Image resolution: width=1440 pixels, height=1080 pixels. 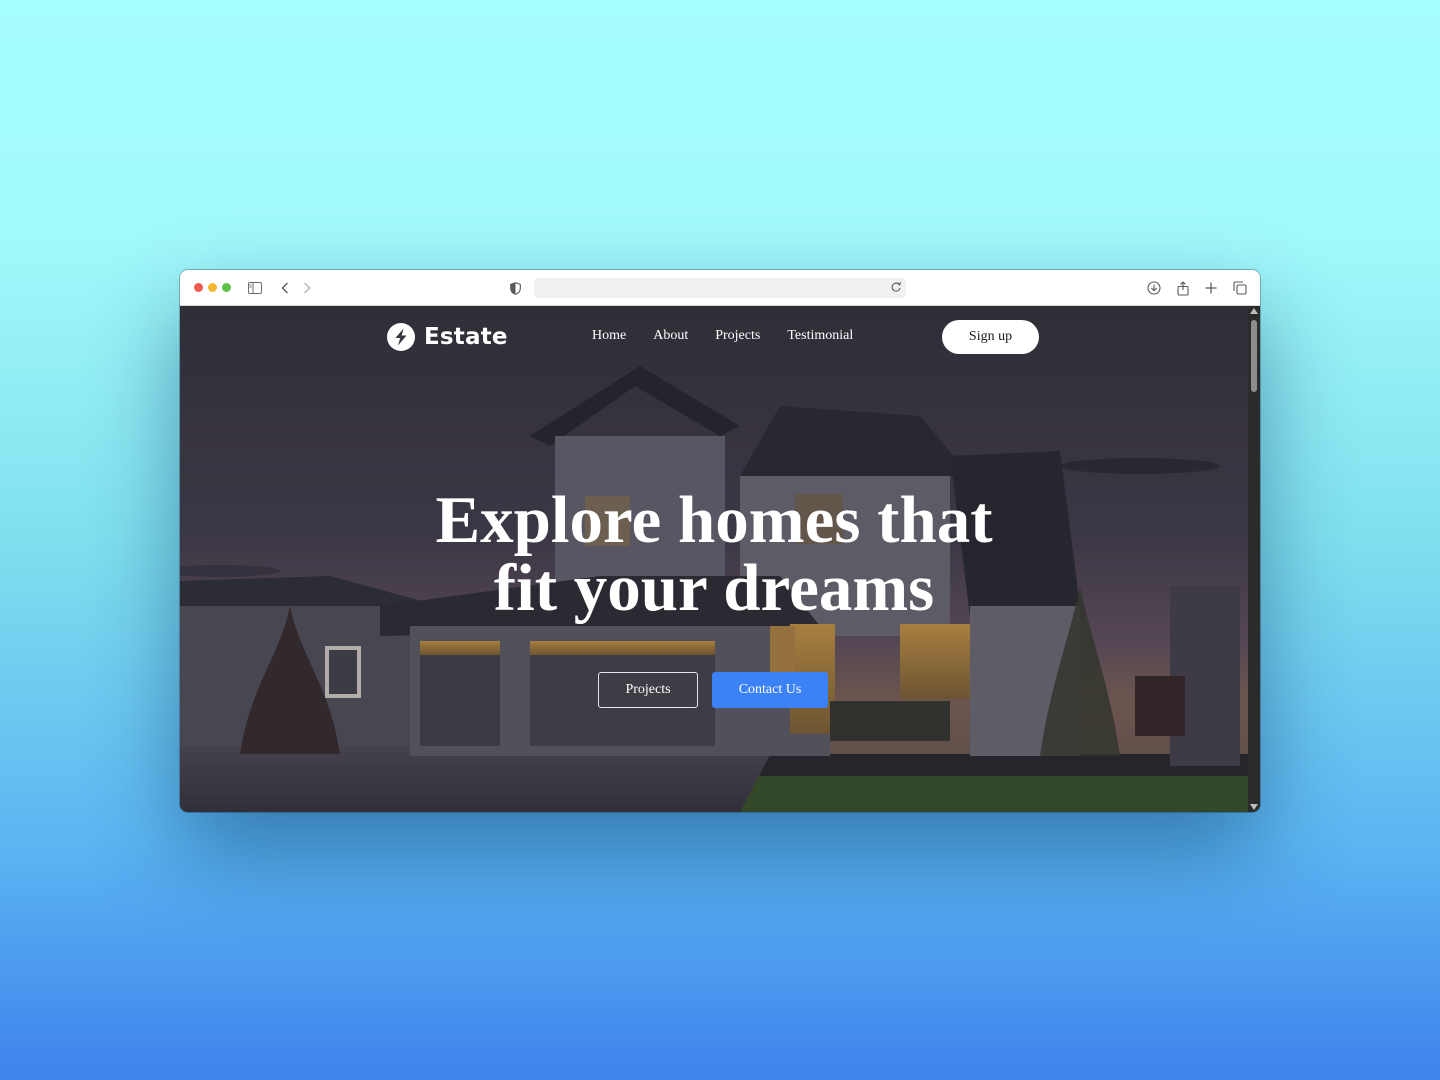 What do you see at coordinates (670, 336) in the screenshot?
I see `nav-link-about: About` at bounding box center [670, 336].